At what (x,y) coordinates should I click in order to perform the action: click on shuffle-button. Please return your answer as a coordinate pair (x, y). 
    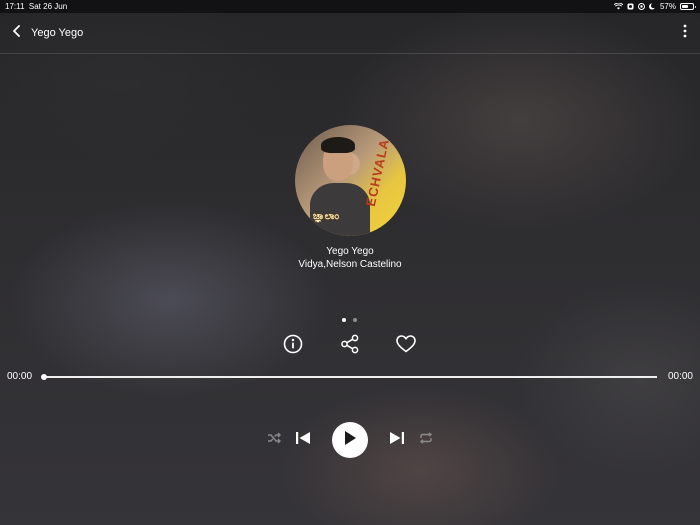
    Looking at the image, I should click on (274, 440).